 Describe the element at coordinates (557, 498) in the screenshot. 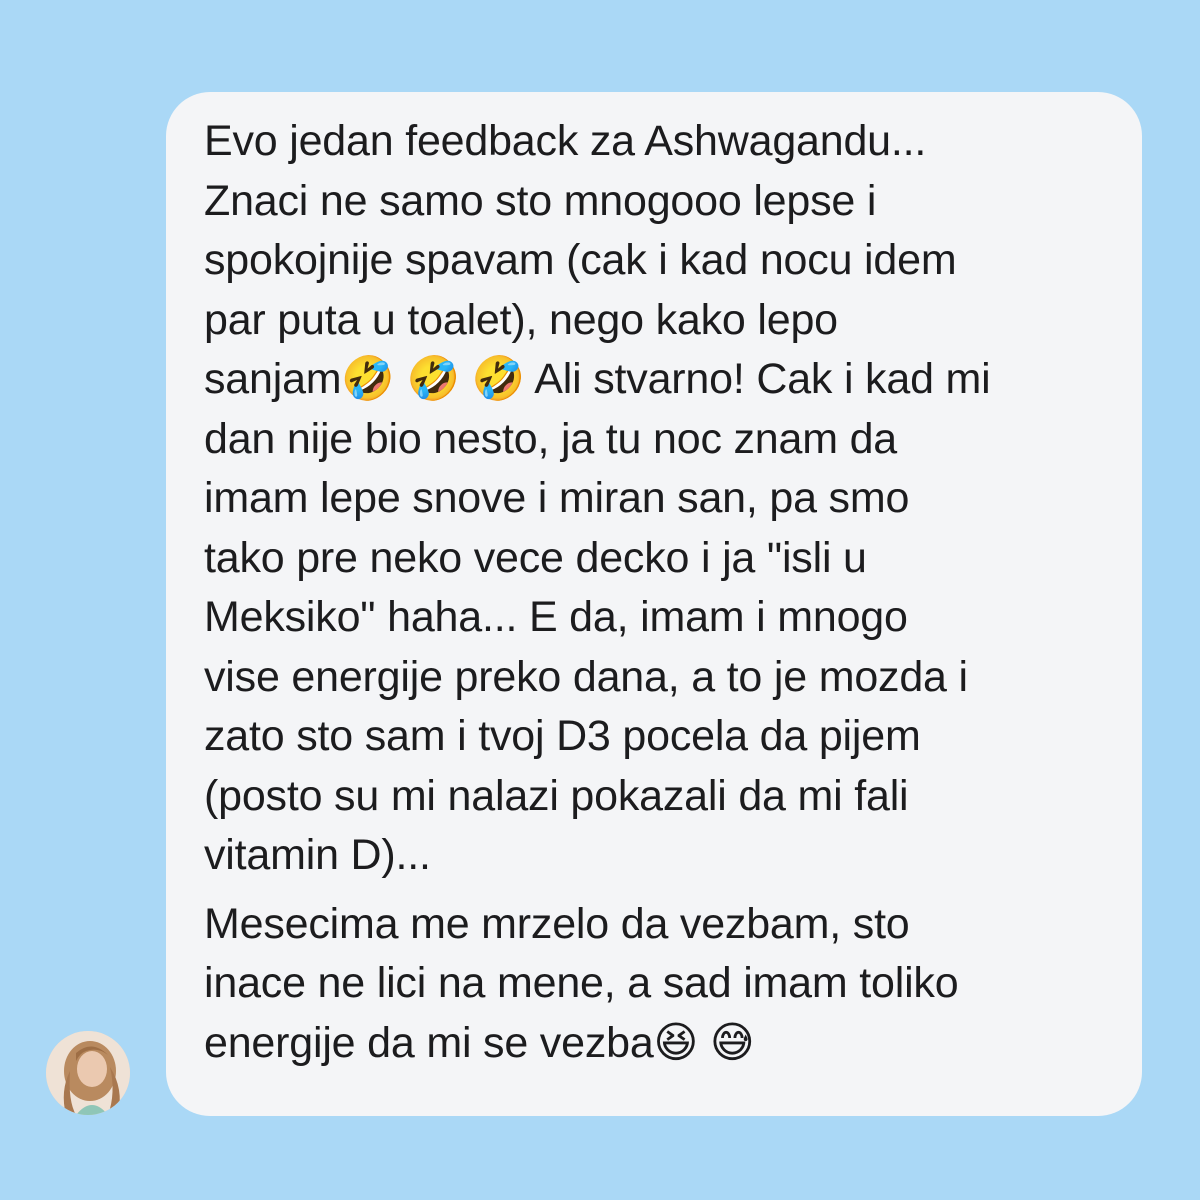

I see `message-line: imam lepe snove i miran san, pa smo` at that location.